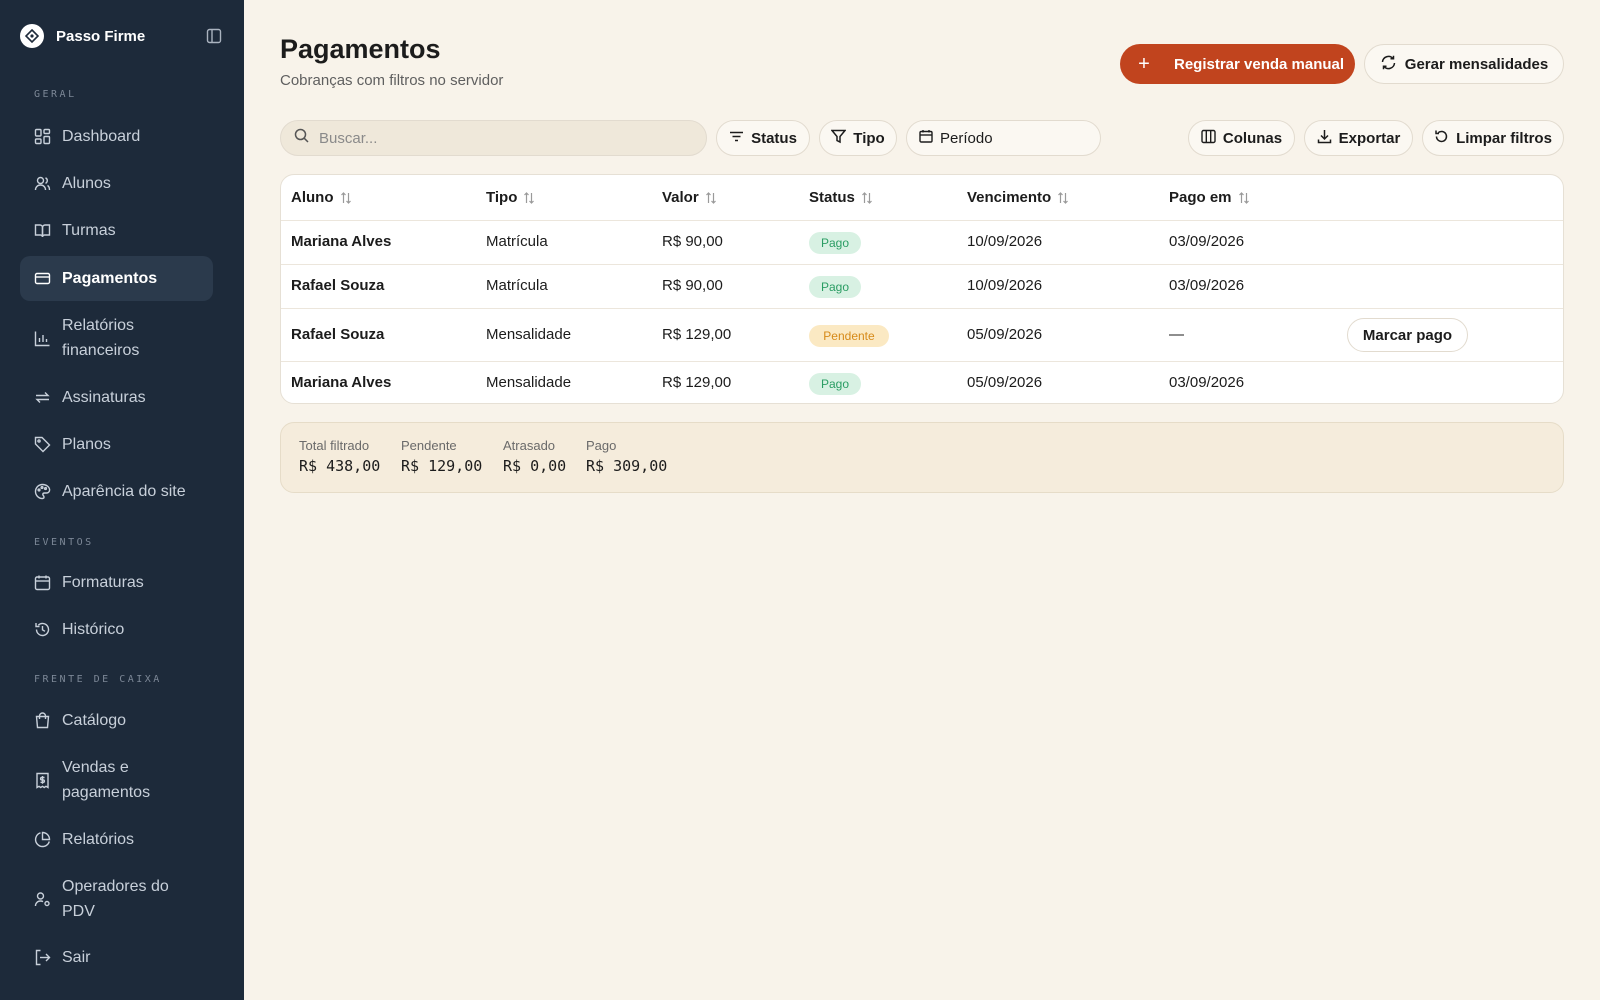 Image resolution: width=1600 pixels, height=1000 pixels. Describe the element at coordinates (110, 278) in the screenshot. I see `sidebar-item-label: Pagamentos` at that location.